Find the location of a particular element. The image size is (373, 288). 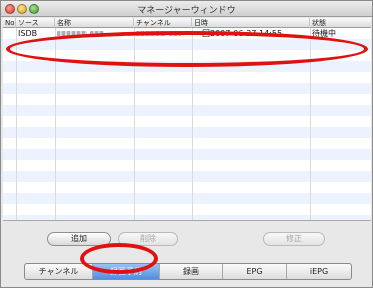

window-title: マネージャーウィンドウ is located at coordinates (186, 11).